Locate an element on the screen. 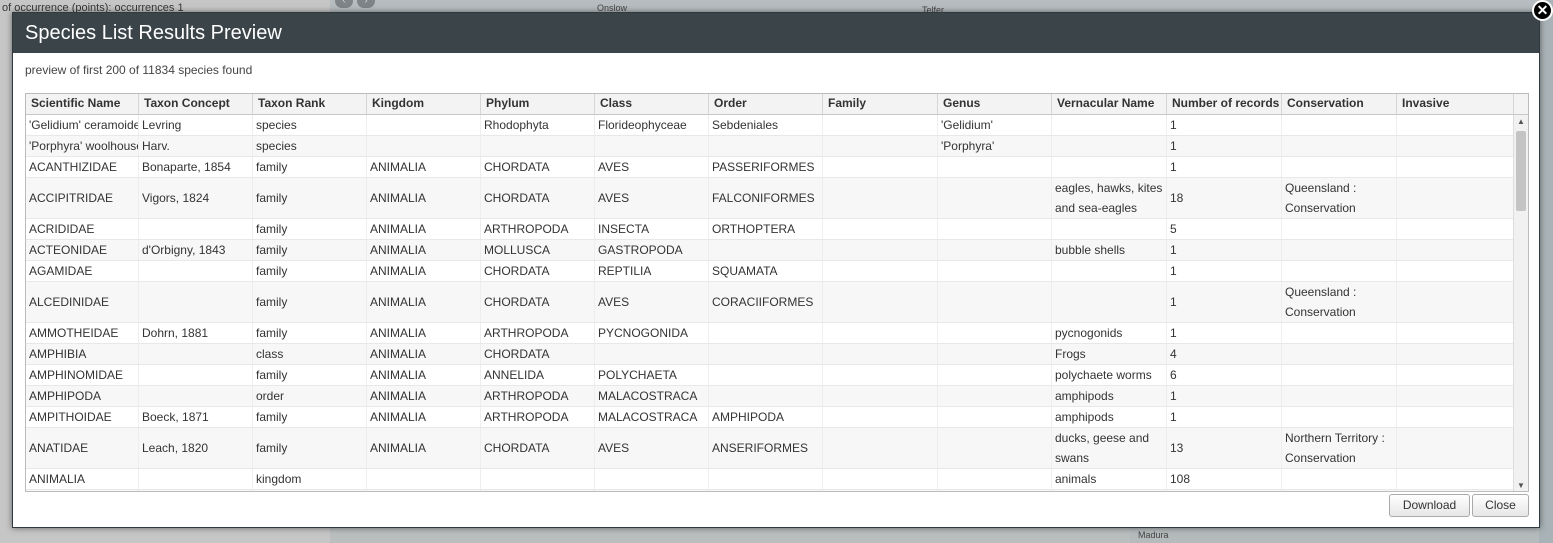 The image size is (1553, 543). table-cell: suborder is located at coordinates (310, 490).